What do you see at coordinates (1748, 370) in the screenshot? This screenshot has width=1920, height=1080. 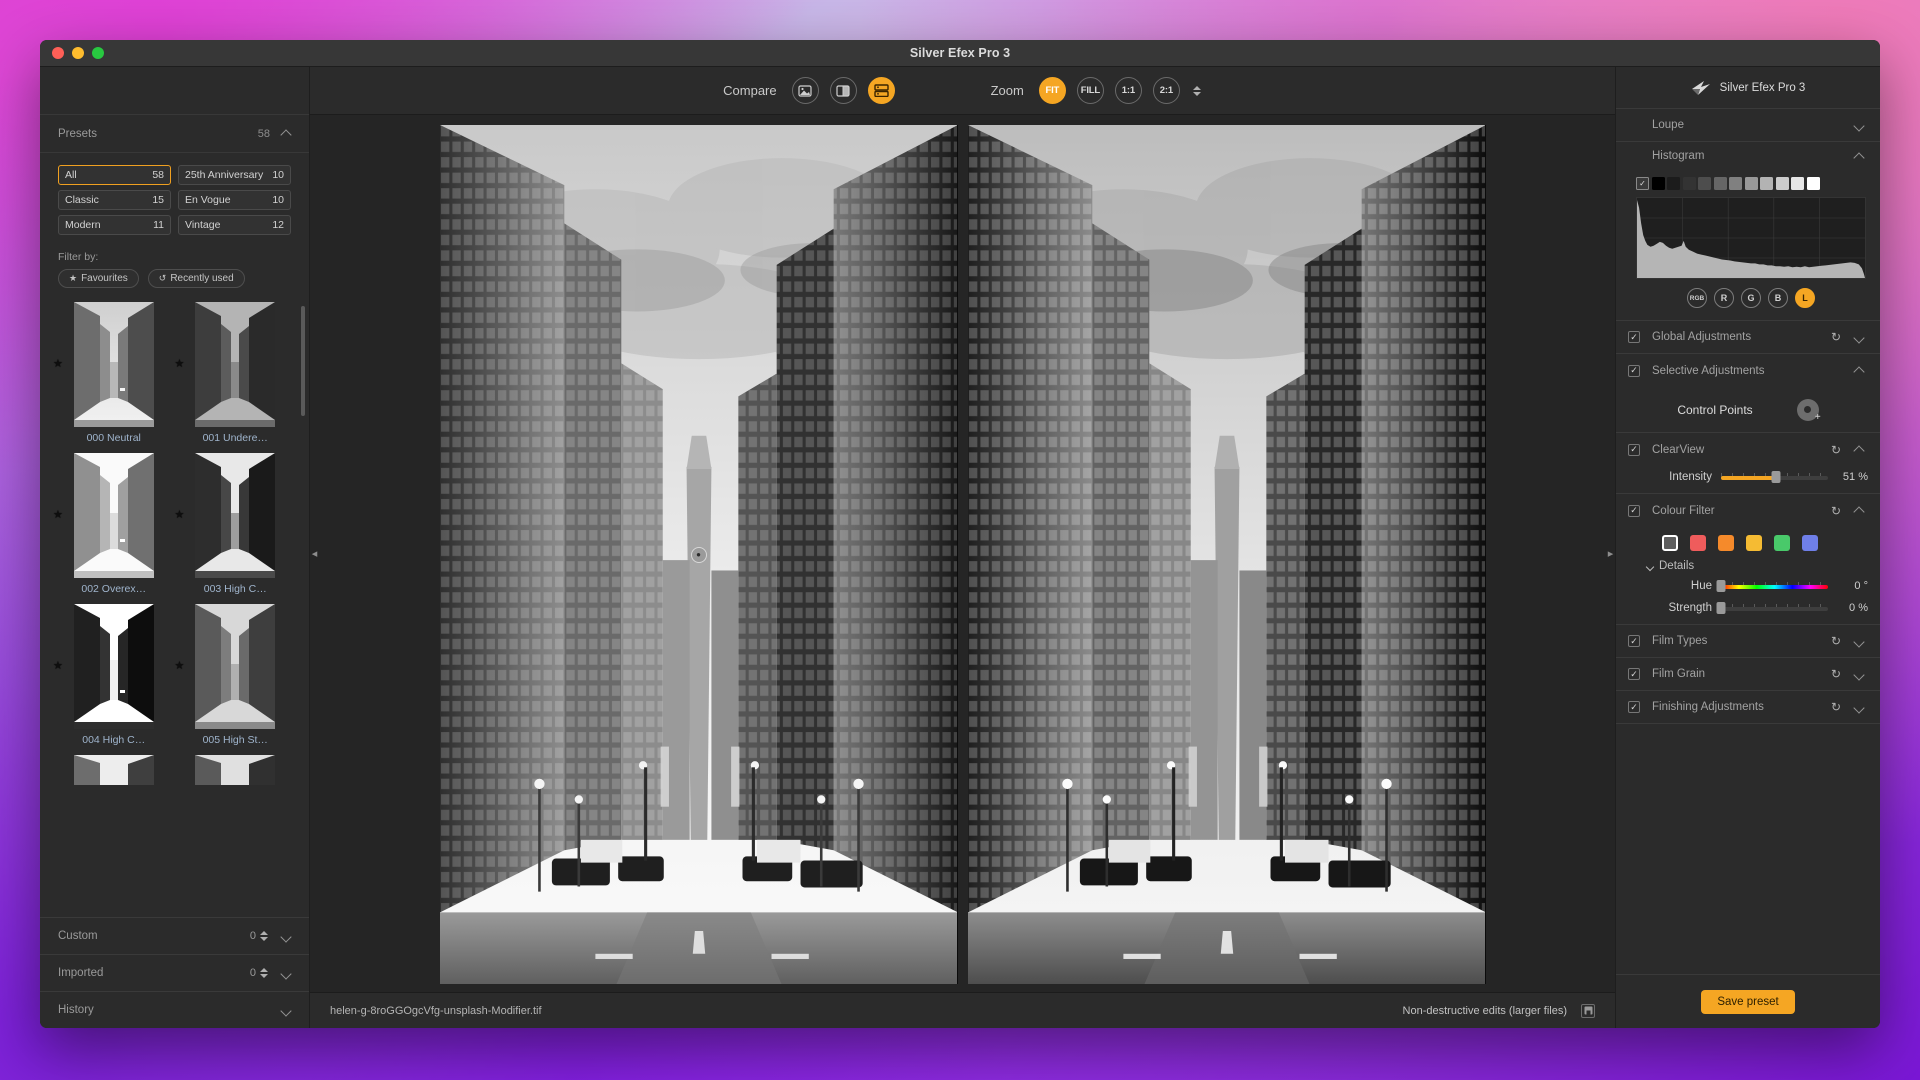 I see `section-selective-adjustments: ✓ Selective Adjustments` at bounding box center [1748, 370].